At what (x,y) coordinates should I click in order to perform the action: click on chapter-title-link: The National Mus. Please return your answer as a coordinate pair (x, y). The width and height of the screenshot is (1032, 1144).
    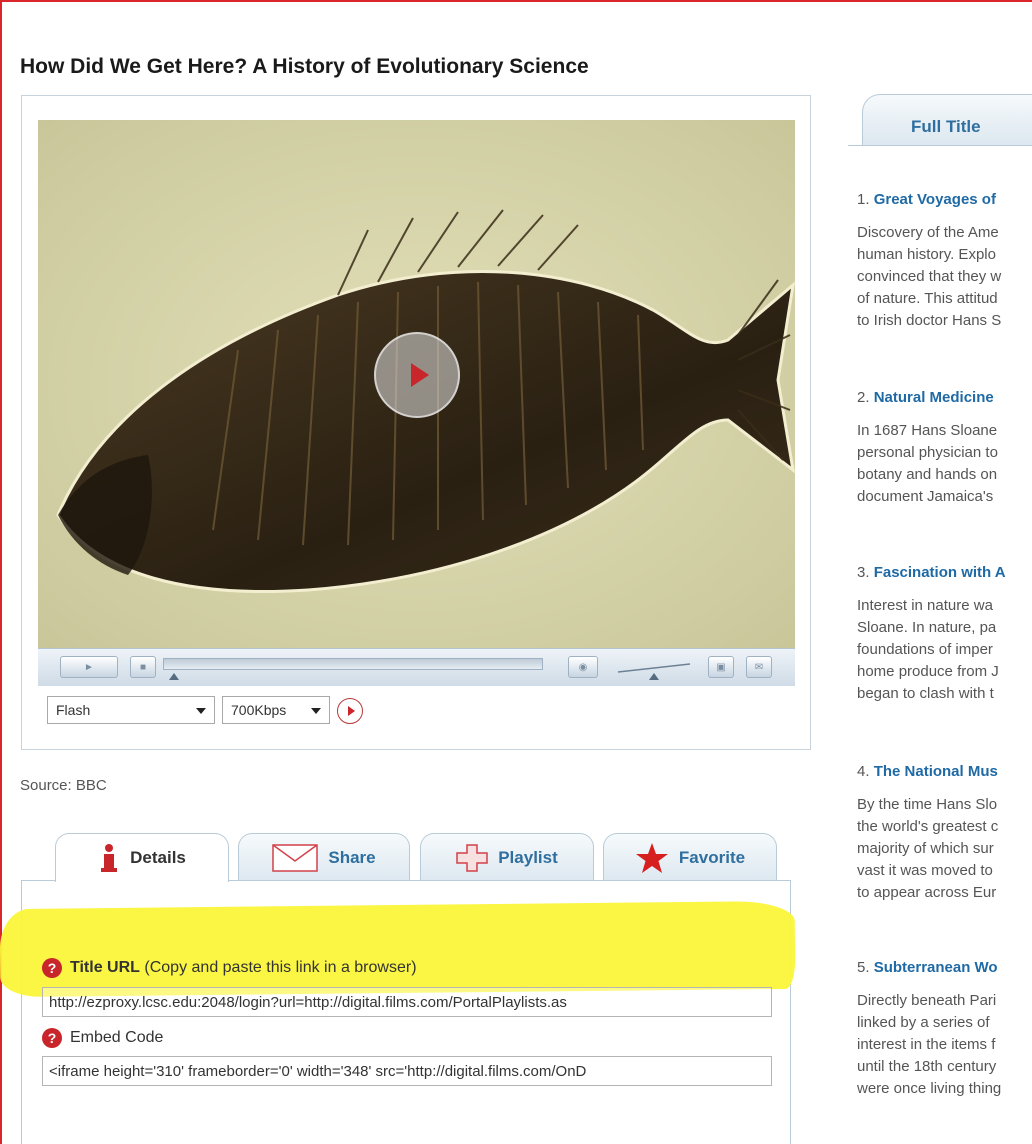
    Looking at the image, I should click on (936, 771).